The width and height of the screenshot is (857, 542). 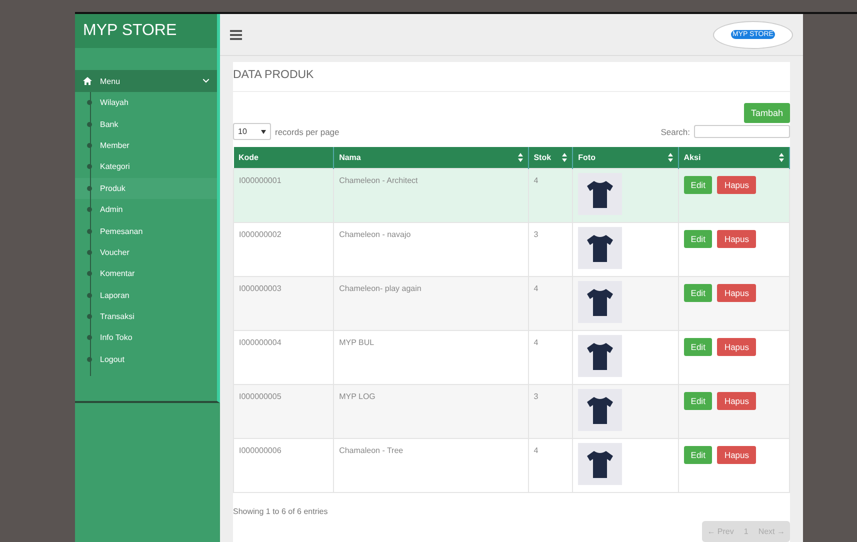 What do you see at coordinates (263, 132) in the screenshot?
I see `caret-down-icon` at bounding box center [263, 132].